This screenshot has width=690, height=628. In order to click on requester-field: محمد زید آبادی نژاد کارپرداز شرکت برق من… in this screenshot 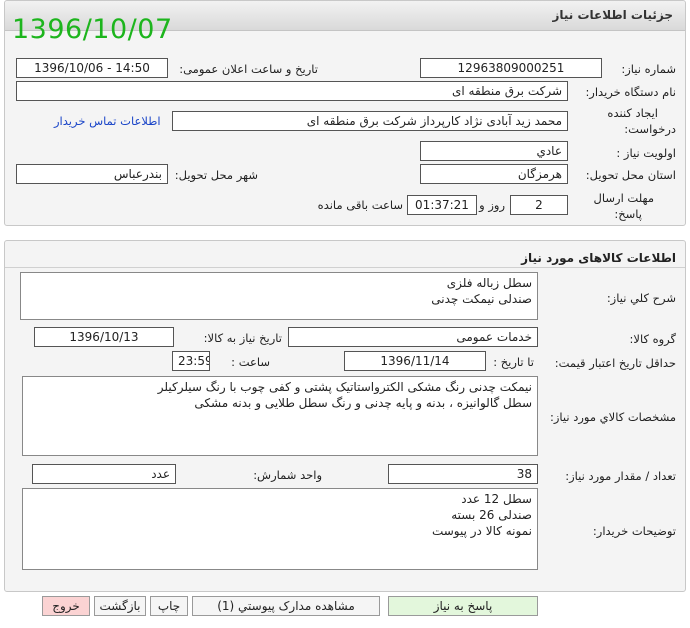, I will do `click(370, 121)`.